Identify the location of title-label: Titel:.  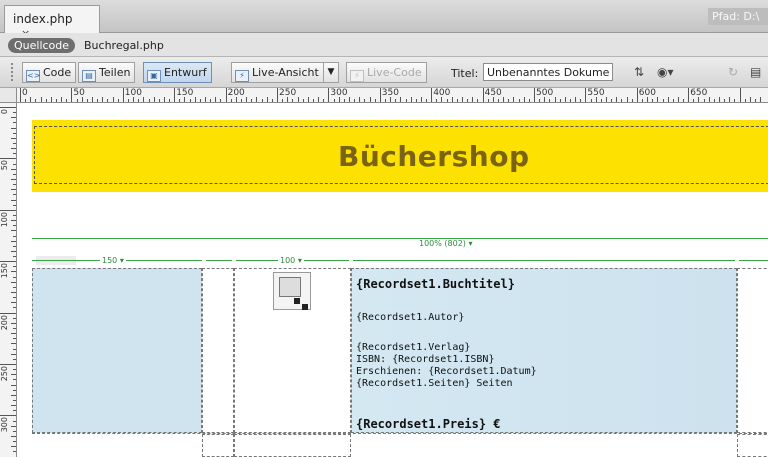
(465, 73).